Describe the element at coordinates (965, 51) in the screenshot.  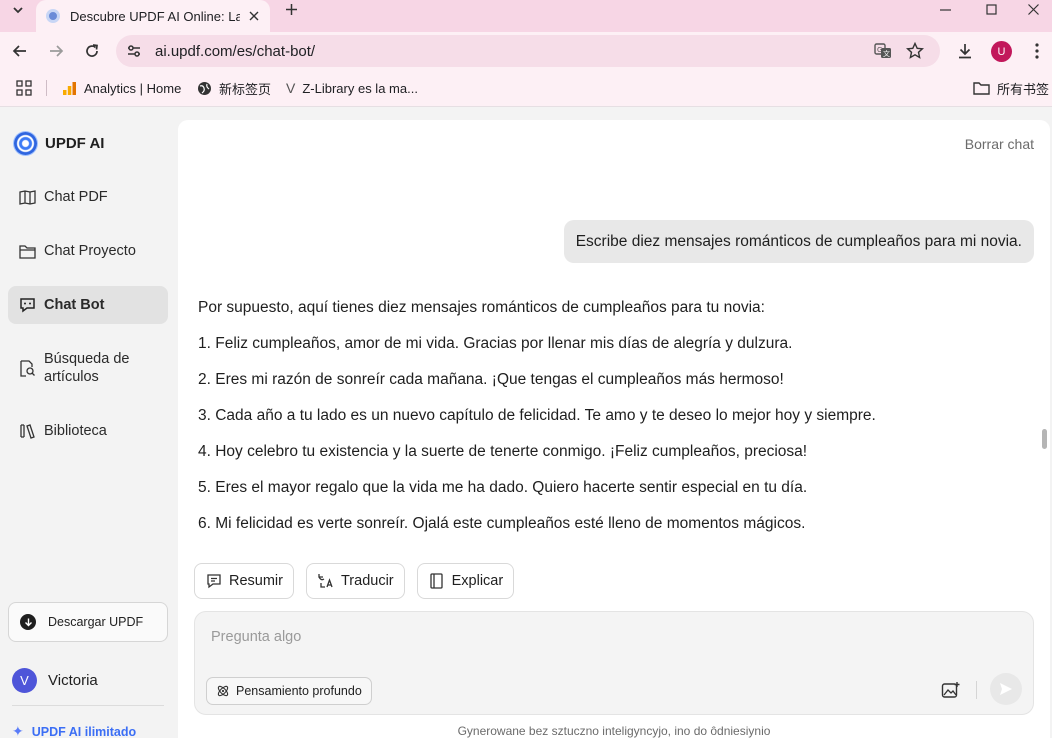
I see `downloads-button` at that location.